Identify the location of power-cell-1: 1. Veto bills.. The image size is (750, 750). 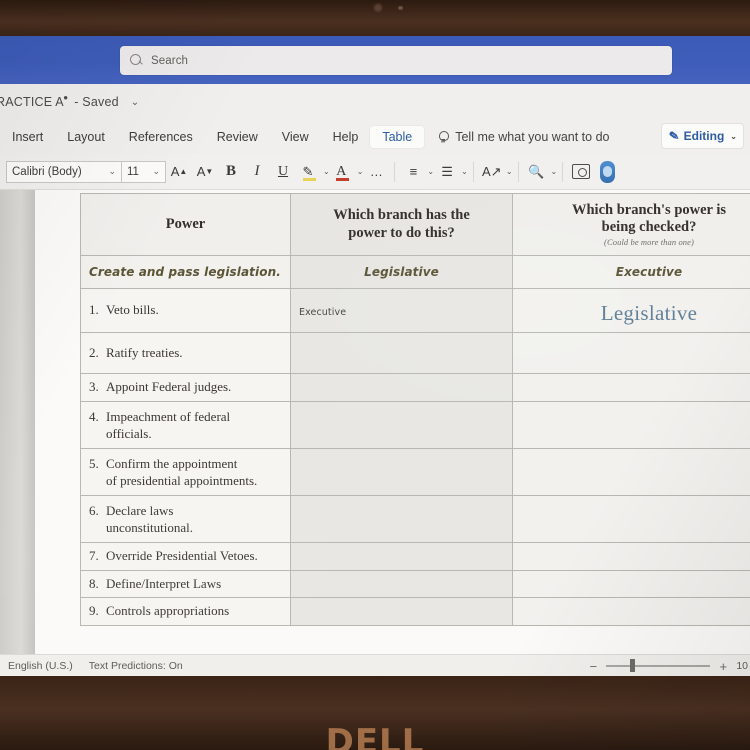
(185, 310).